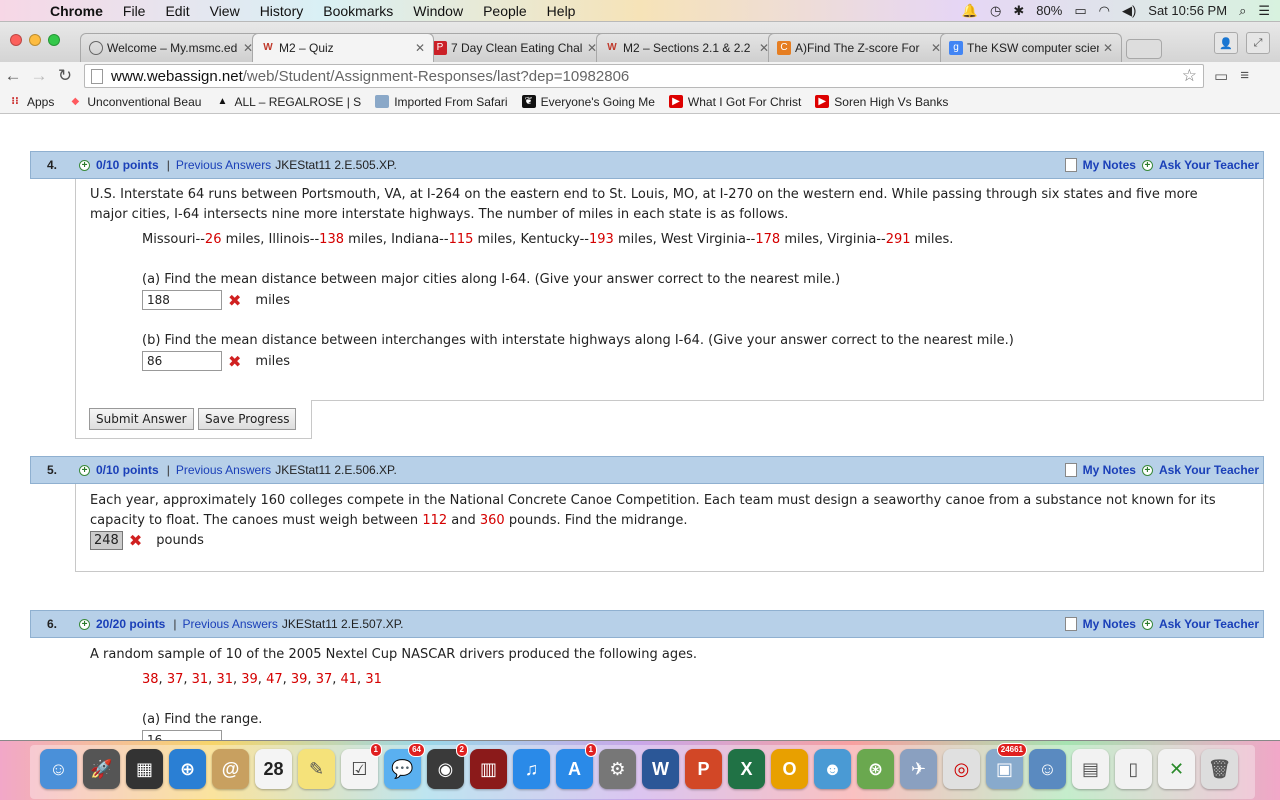  I want to click on chrome-menu-icon: ≡, so click(1244, 76).